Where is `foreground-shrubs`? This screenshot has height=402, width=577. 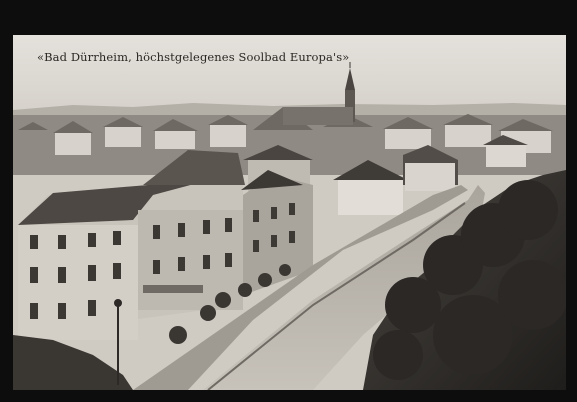
foreground-shrubs is located at coordinates (73, 362).